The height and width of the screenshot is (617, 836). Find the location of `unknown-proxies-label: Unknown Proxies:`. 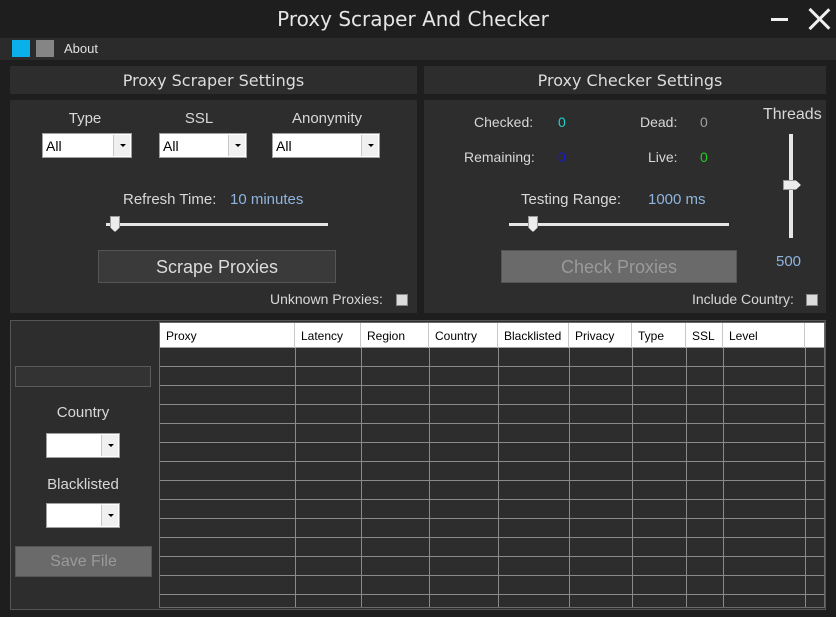

unknown-proxies-label: Unknown Proxies: is located at coordinates (326, 299).